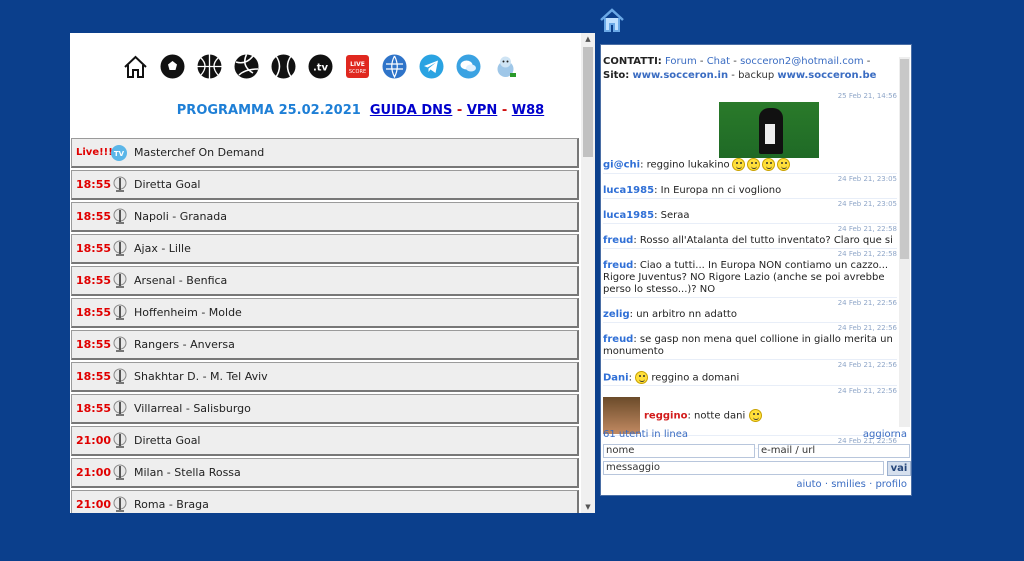 This screenshot has height=561, width=1024. I want to click on profile-link: profilo, so click(891, 484).